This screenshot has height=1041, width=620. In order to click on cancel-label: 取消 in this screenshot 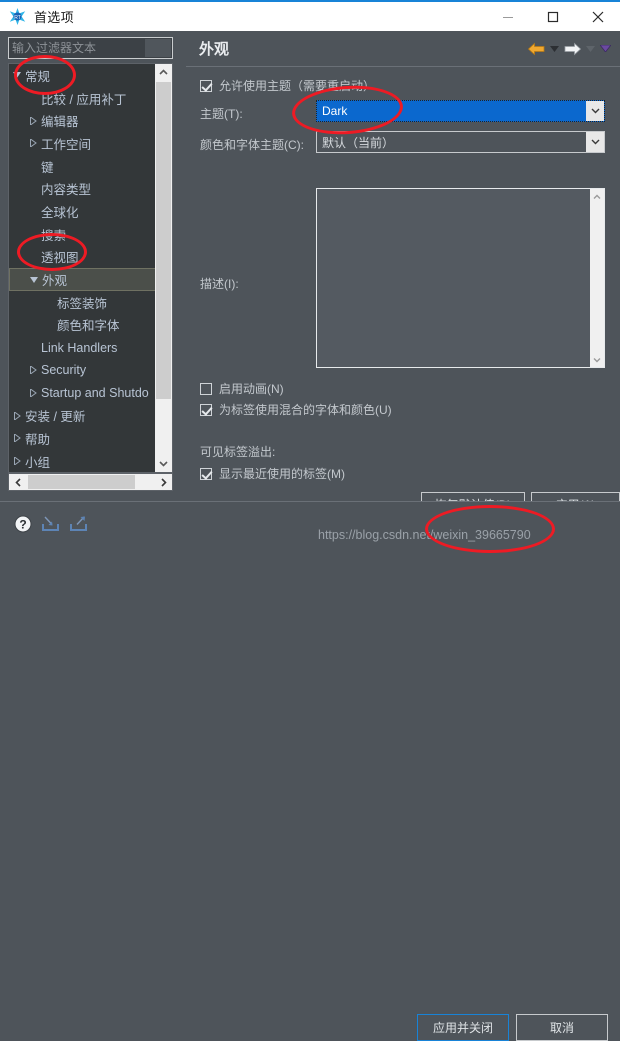, I will do `click(561, 1028)`.